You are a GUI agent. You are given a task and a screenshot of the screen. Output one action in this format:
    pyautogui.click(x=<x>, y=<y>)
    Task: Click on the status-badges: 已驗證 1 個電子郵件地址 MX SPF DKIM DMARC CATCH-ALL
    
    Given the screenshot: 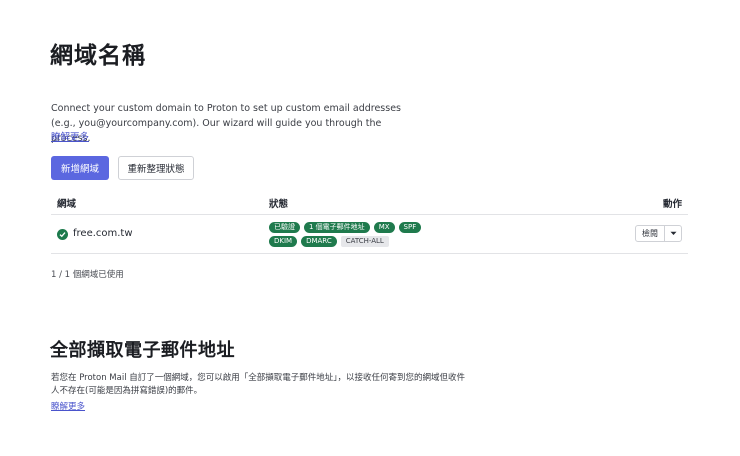 What is the action you would take?
    pyautogui.click(x=399, y=236)
    